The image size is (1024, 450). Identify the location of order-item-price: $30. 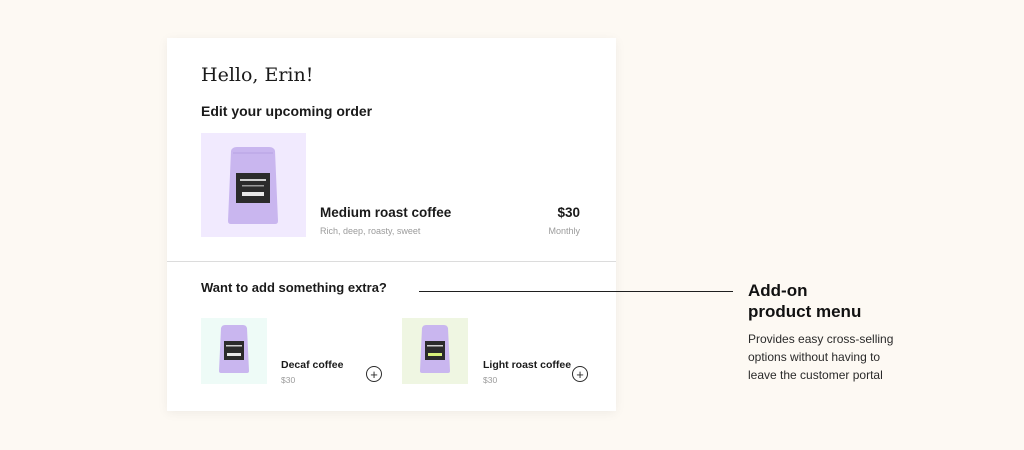
(568, 212).